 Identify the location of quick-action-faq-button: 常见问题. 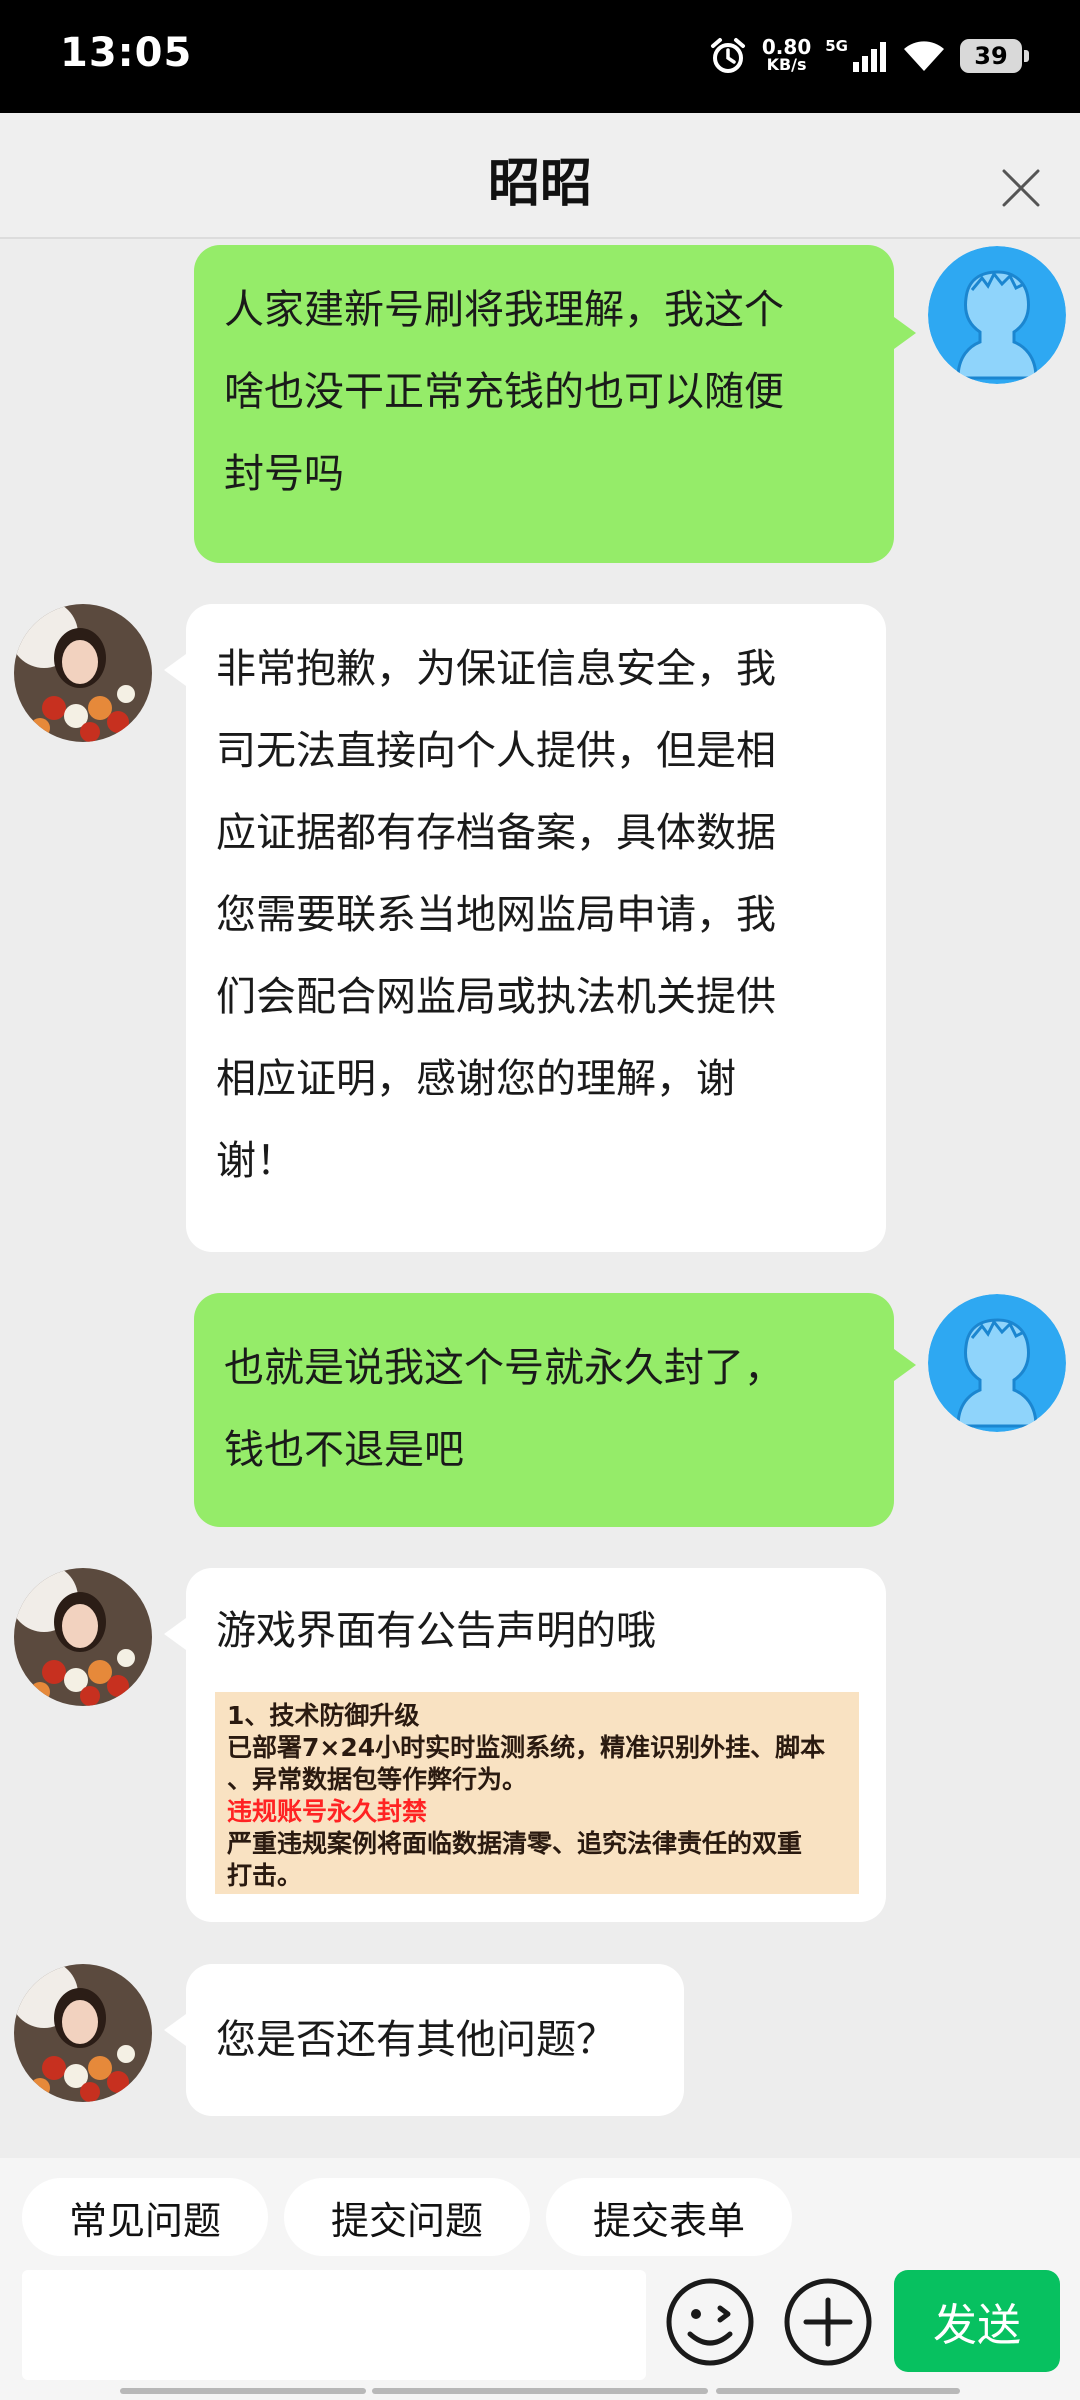
(145, 2217).